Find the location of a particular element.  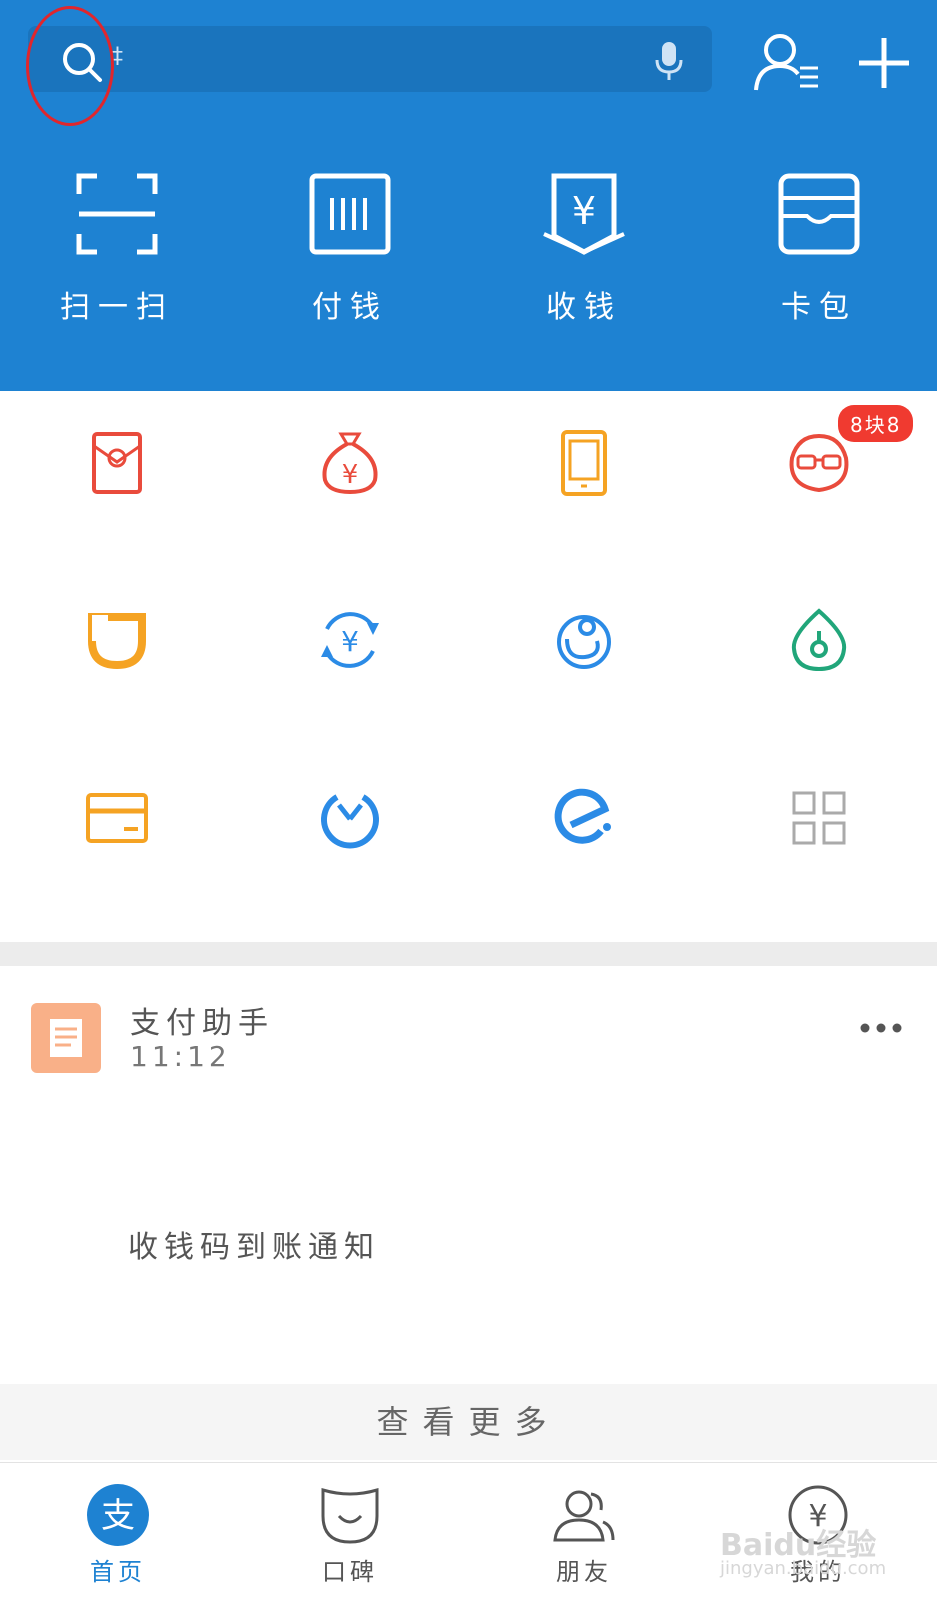

phone-recharge-icon is located at coordinates (584, 463).